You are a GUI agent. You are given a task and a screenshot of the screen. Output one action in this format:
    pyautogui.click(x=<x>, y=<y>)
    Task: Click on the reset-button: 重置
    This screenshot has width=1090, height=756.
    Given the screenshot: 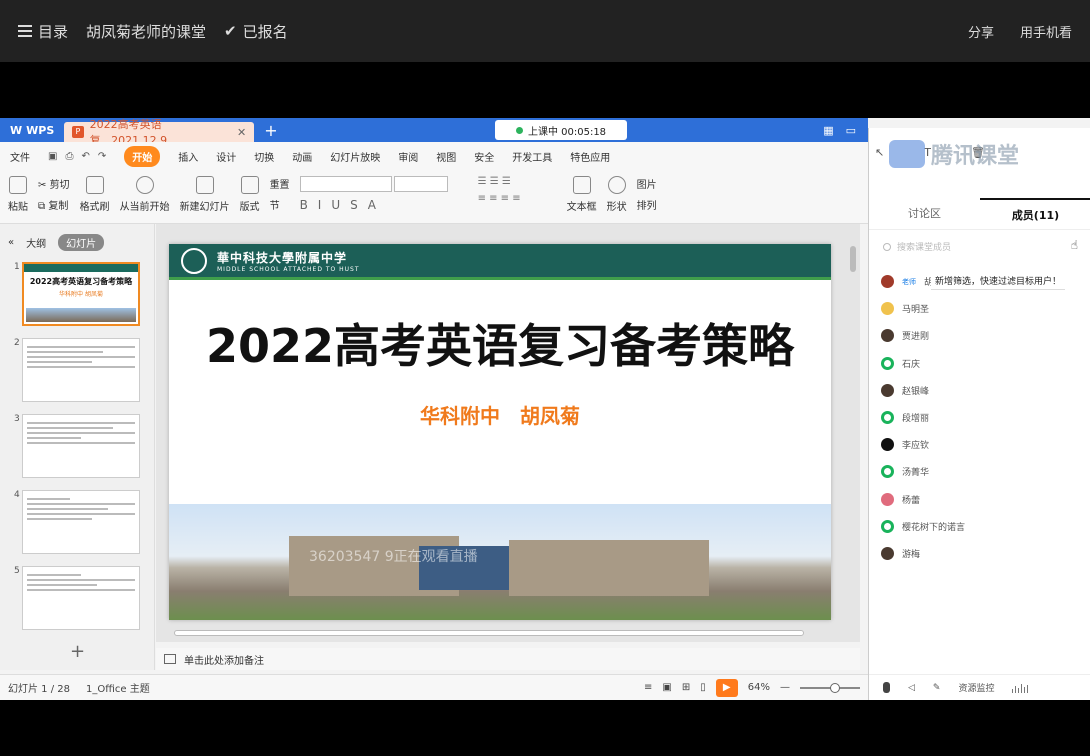 What is the action you would take?
    pyautogui.click(x=280, y=183)
    